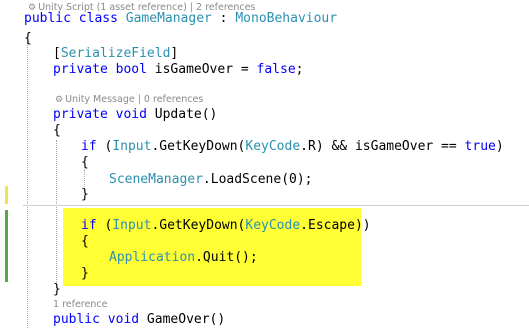 This screenshot has height=331, width=529. What do you see at coordinates (152, 257) in the screenshot?
I see `type-application: Application` at bounding box center [152, 257].